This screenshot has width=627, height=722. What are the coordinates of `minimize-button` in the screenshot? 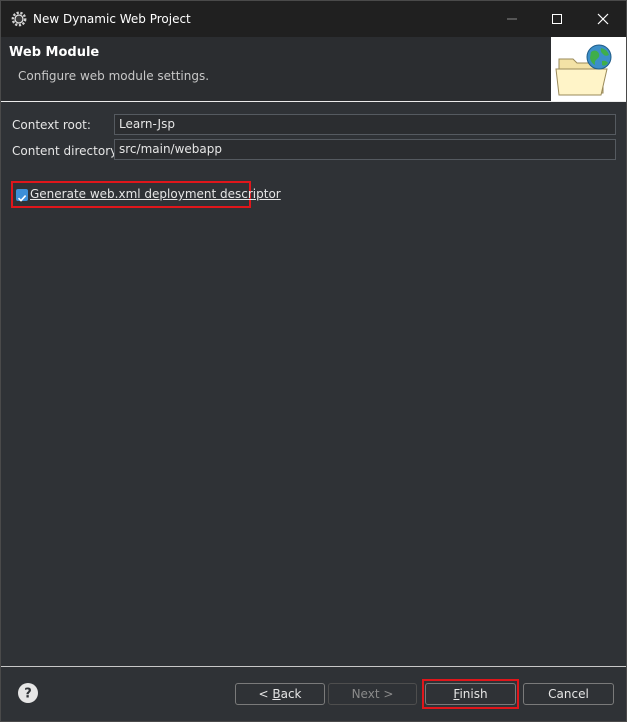 It's located at (512, 19).